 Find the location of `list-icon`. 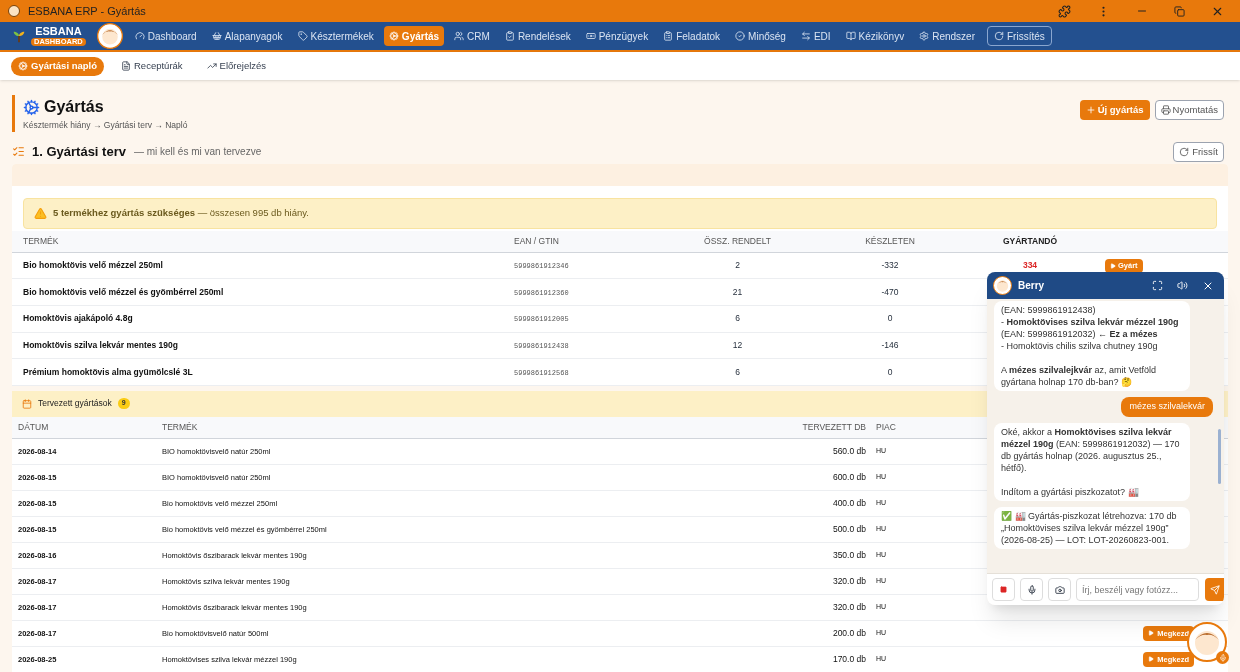

list-icon is located at coordinates (18, 152).